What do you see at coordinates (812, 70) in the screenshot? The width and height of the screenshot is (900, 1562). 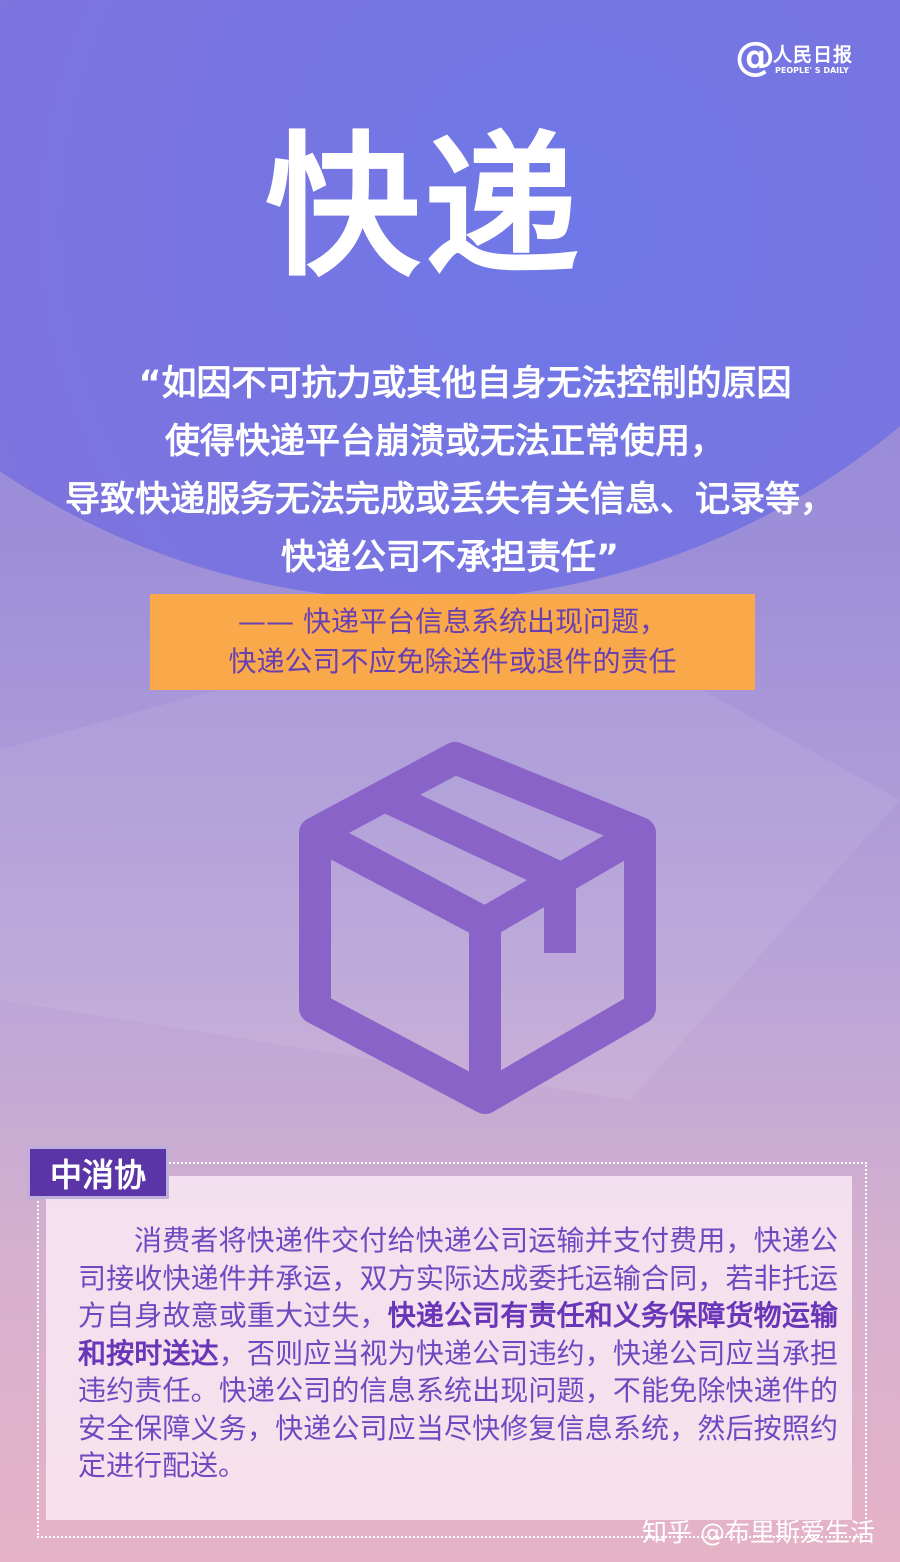 I see `logo-name-en: PEOPLE' S DAILY` at bounding box center [812, 70].